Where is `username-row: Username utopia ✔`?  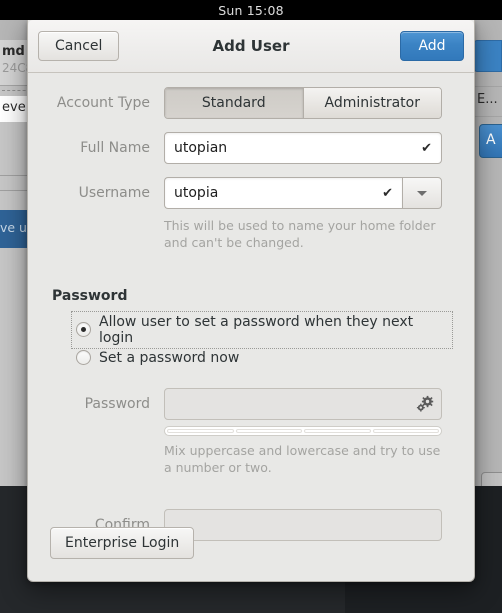
username-row: Username utopia ✔ is located at coordinates (251, 193).